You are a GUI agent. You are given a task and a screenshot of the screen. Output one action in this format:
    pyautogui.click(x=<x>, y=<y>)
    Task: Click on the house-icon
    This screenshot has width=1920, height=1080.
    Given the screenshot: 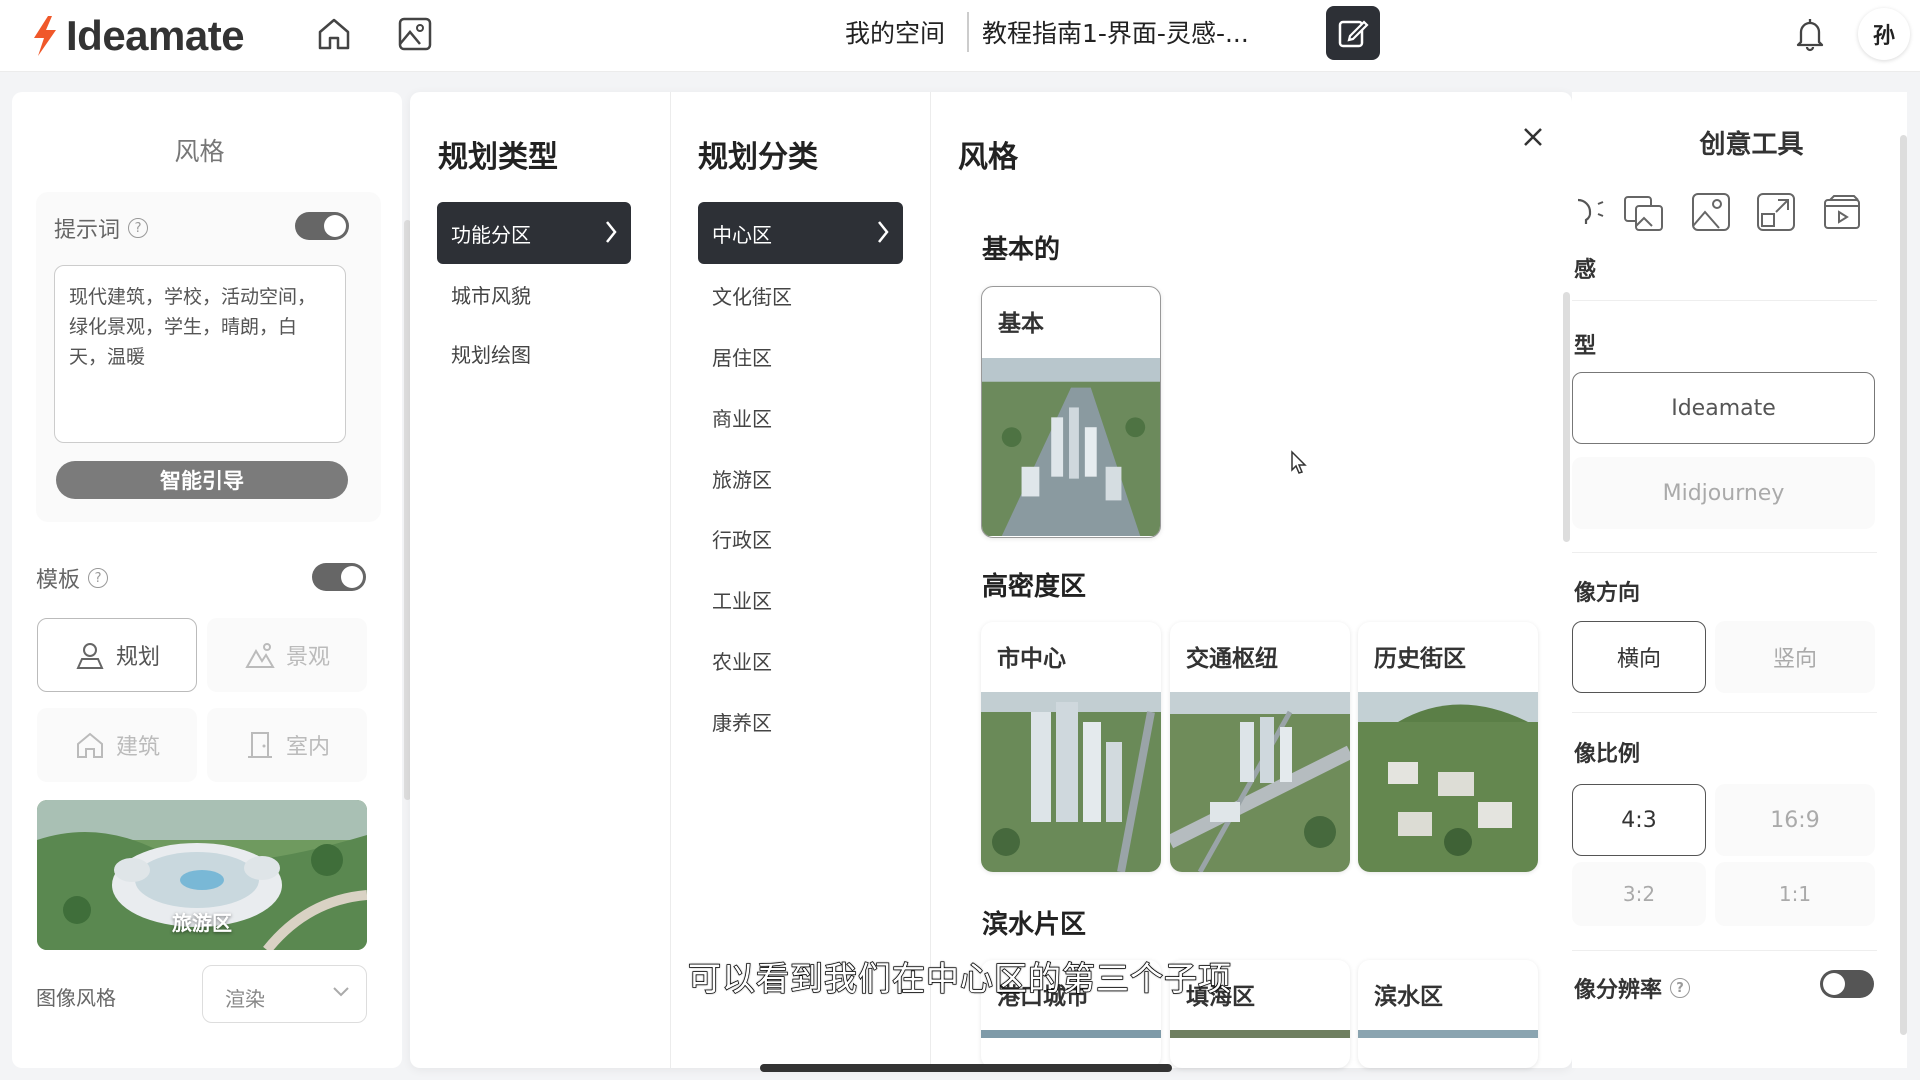 What is the action you would take?
    pyautogui.click(x=89, y=745)
    